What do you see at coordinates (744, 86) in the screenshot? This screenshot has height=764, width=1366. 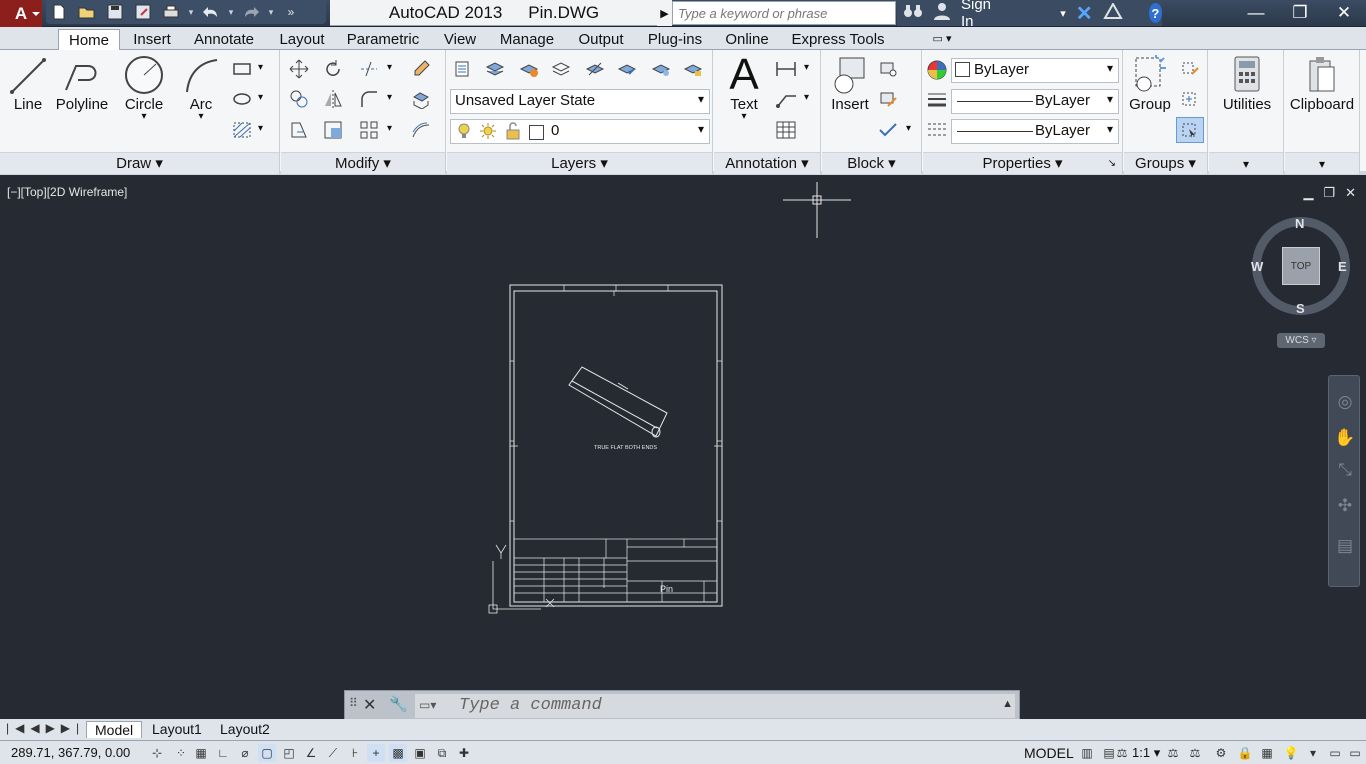 I see `text-button: A Text ▾` at bounding box center [744, 86].